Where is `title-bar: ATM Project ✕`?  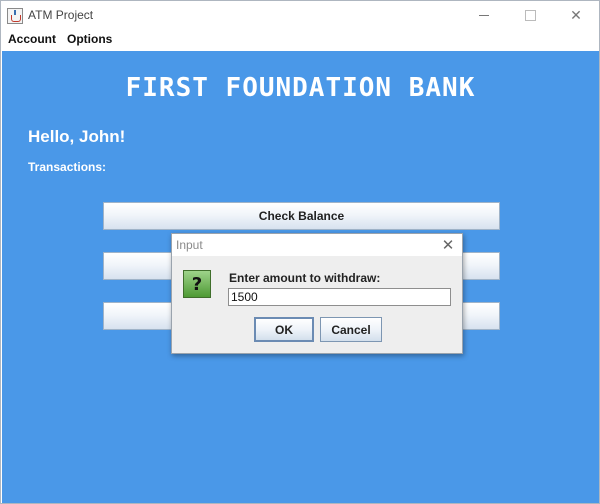
title-bar: ATM Project ✕ is located at coordinates (300, 15).